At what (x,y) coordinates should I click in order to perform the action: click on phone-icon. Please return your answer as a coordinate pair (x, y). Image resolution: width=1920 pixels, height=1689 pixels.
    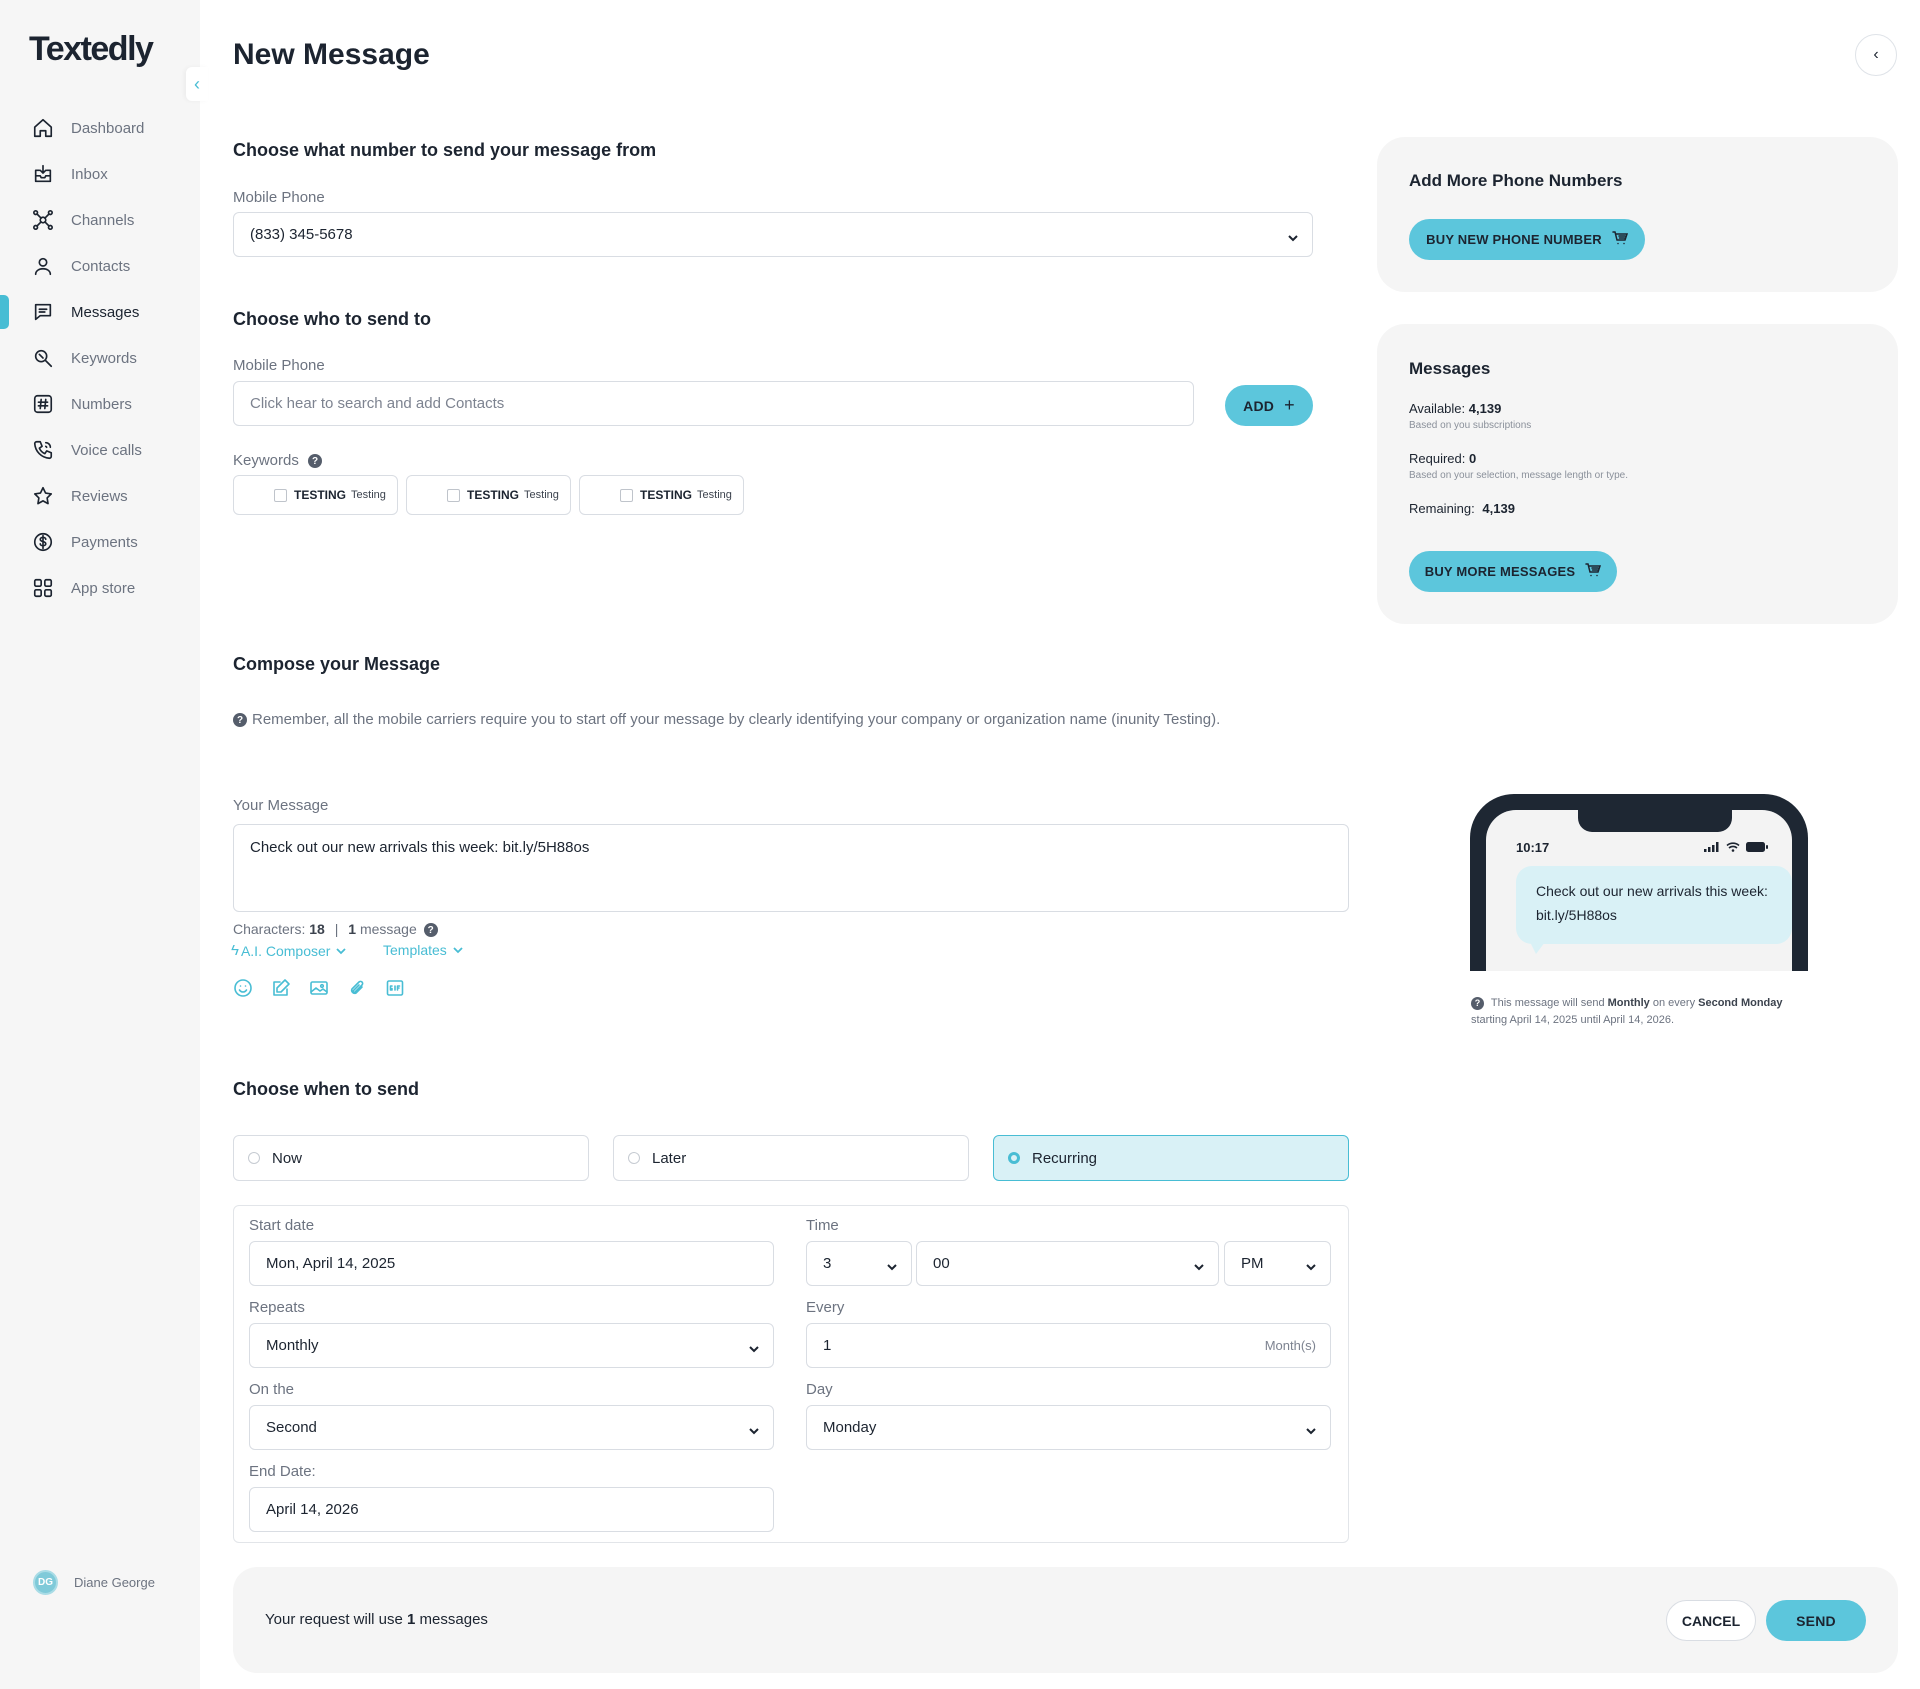
    Looking at the image, I should click on (43, 450).